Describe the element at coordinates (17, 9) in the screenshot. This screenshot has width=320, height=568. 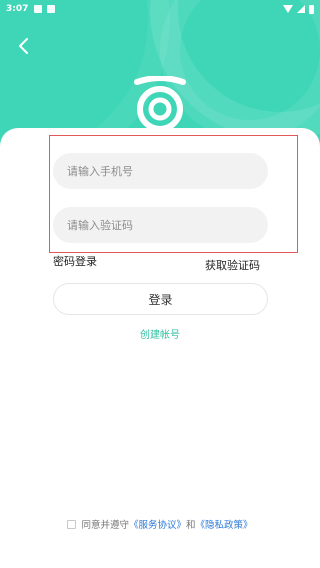
I see `status-time: 3:07` at that location.